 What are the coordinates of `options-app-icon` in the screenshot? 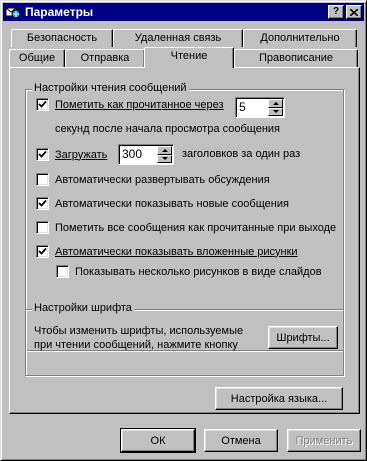 It's located at (13, 12).